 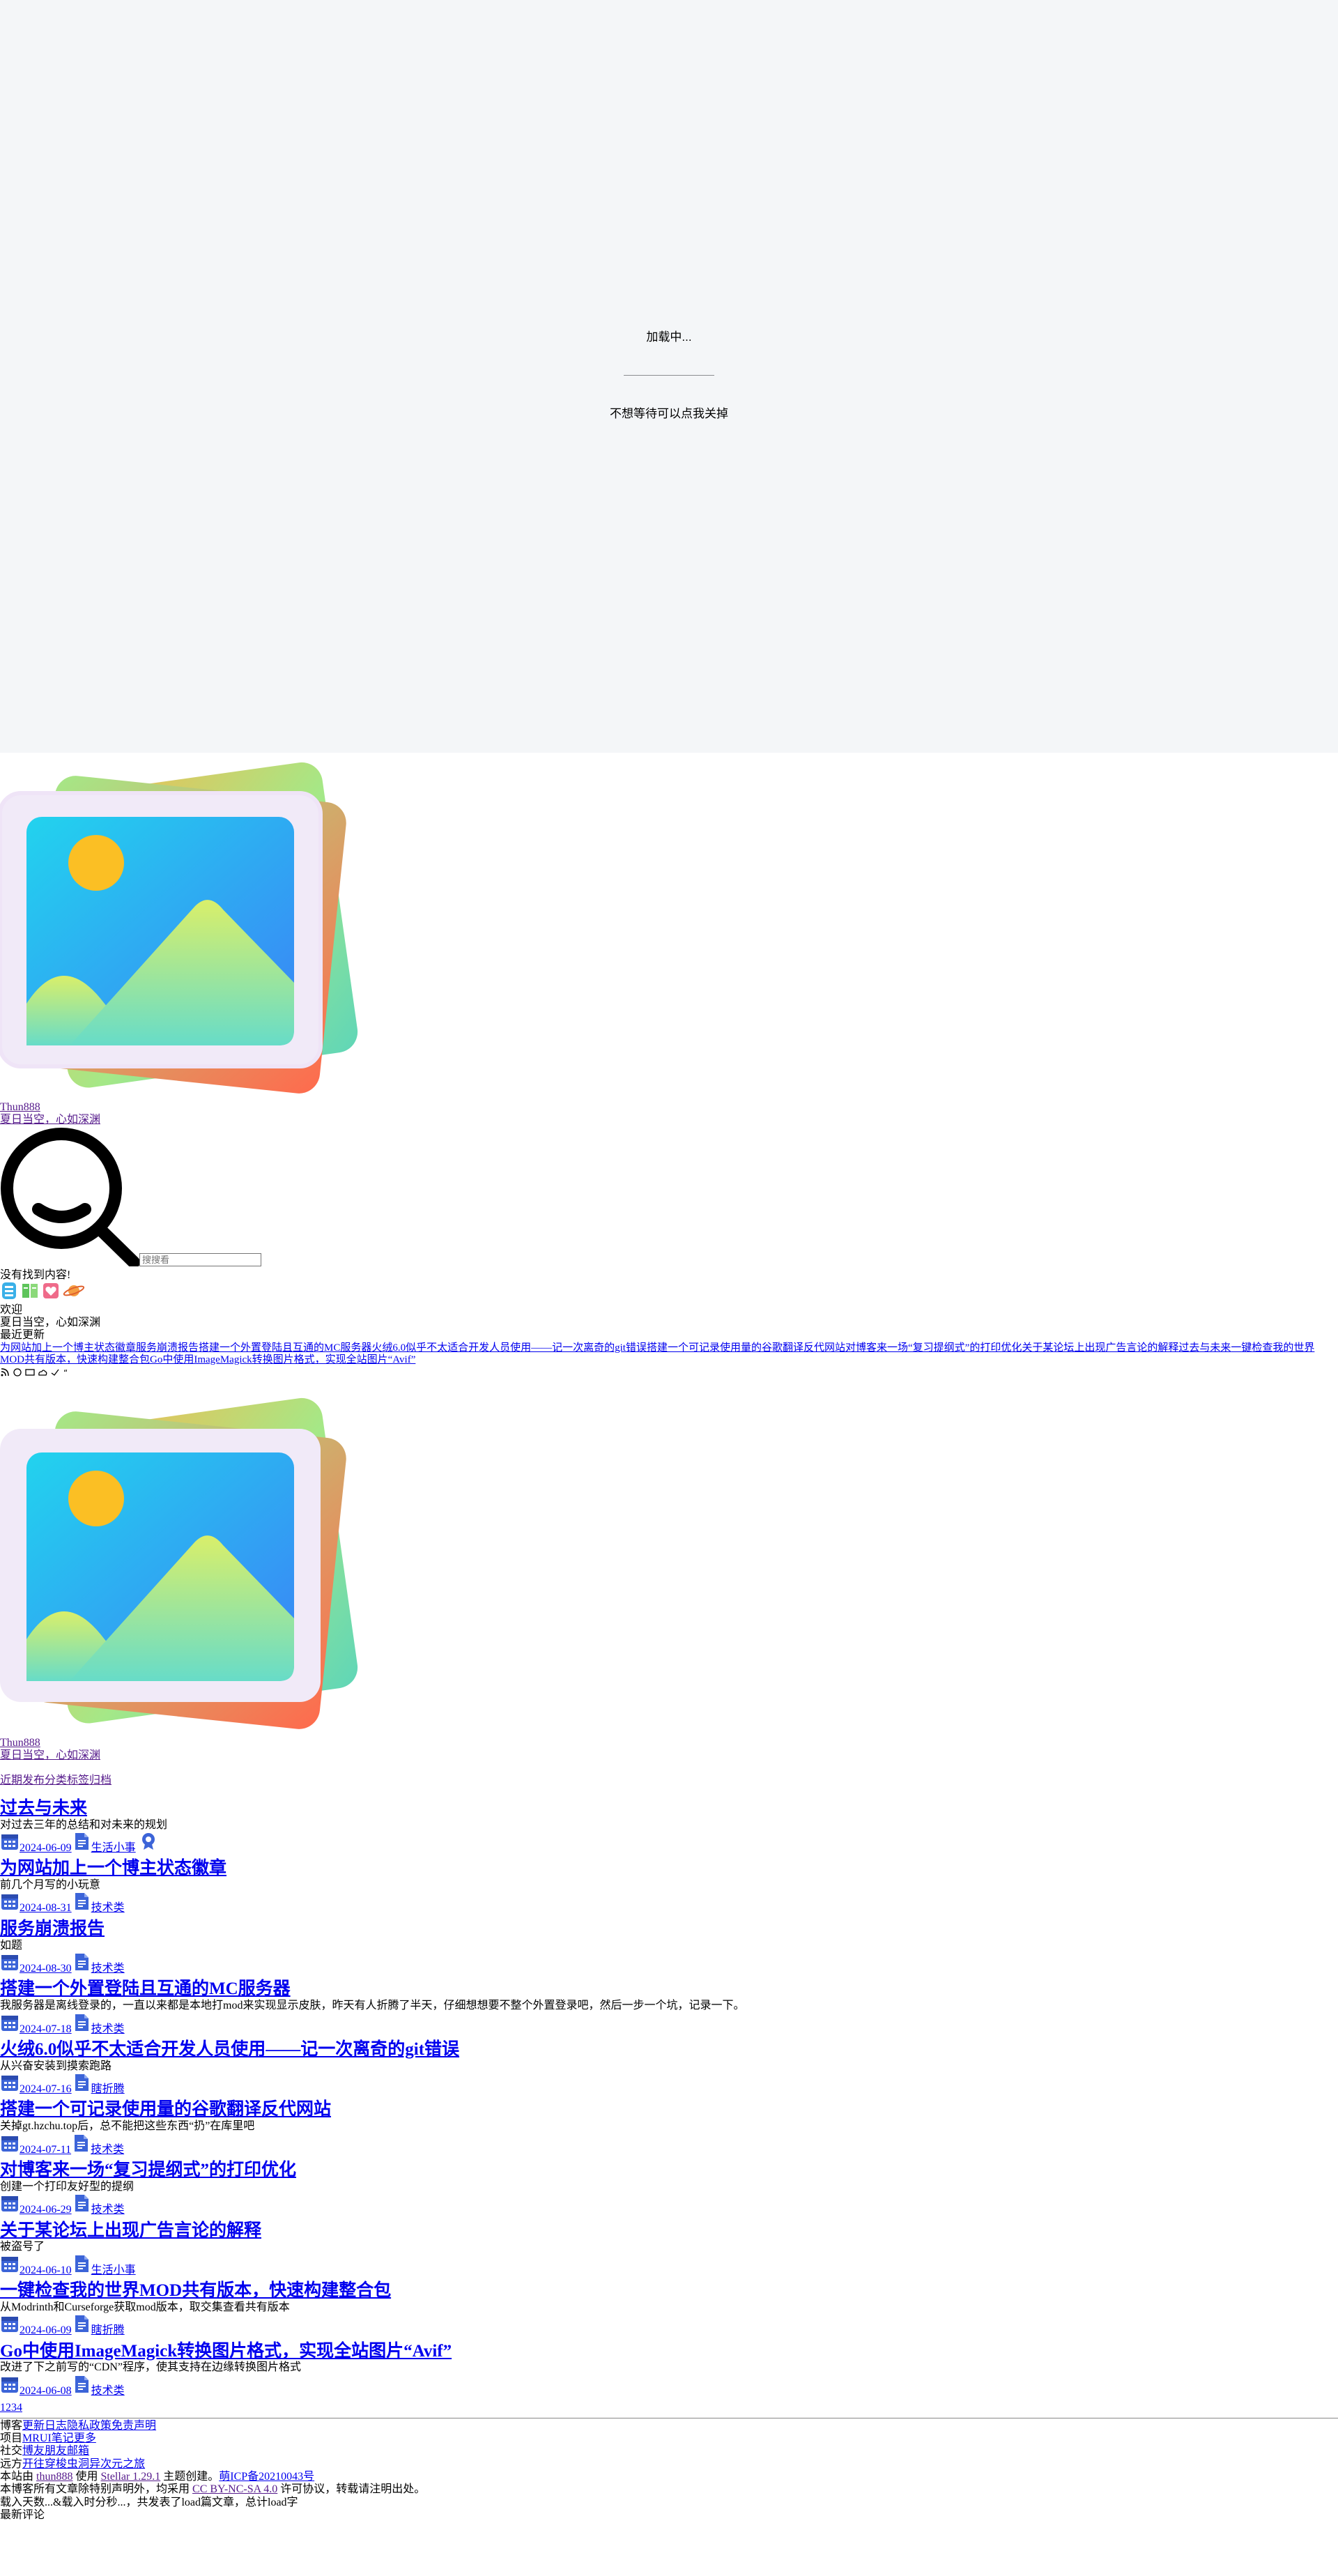 What do you see at coordinates (85, 2438) in the screenshot?
I see `footer-link: 更多` at bounding box center [85, 2438].